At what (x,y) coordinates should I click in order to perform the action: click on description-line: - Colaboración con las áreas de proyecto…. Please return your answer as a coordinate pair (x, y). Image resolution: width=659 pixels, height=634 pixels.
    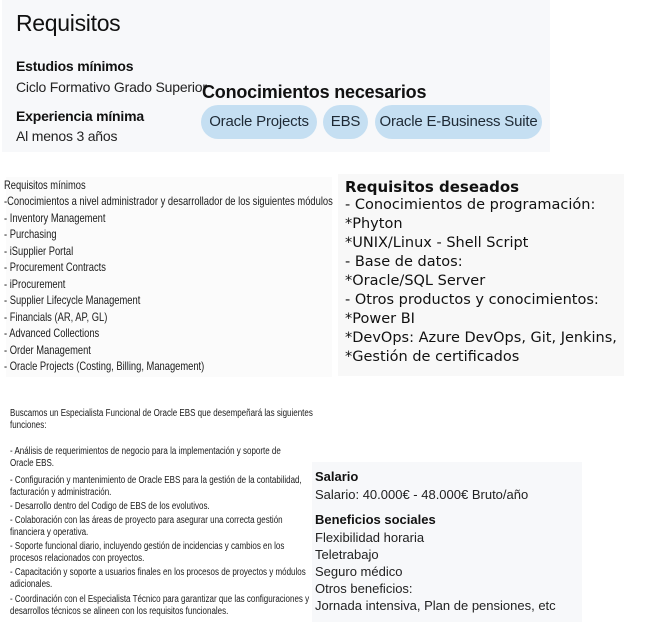
    Looking at the image, I should click on (146, 520).